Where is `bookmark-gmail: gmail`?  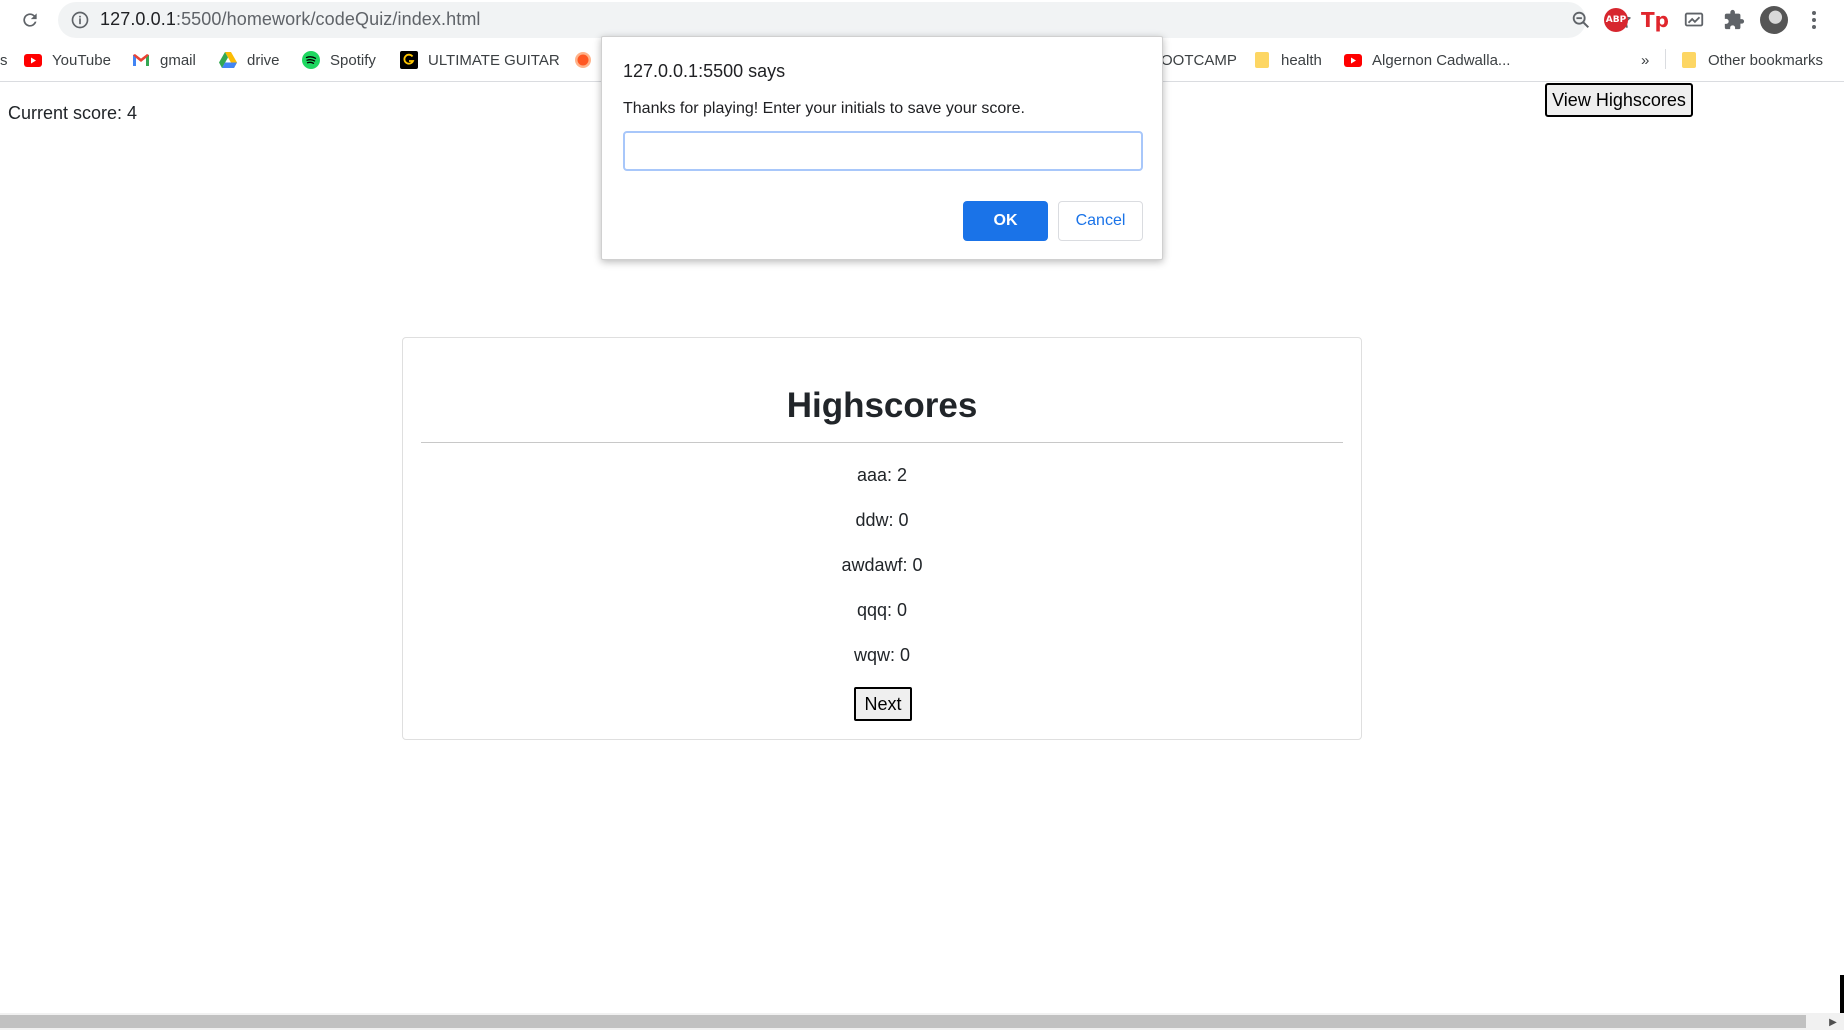
bookmark-gmail: gmail is located at coordinates (164, 60).